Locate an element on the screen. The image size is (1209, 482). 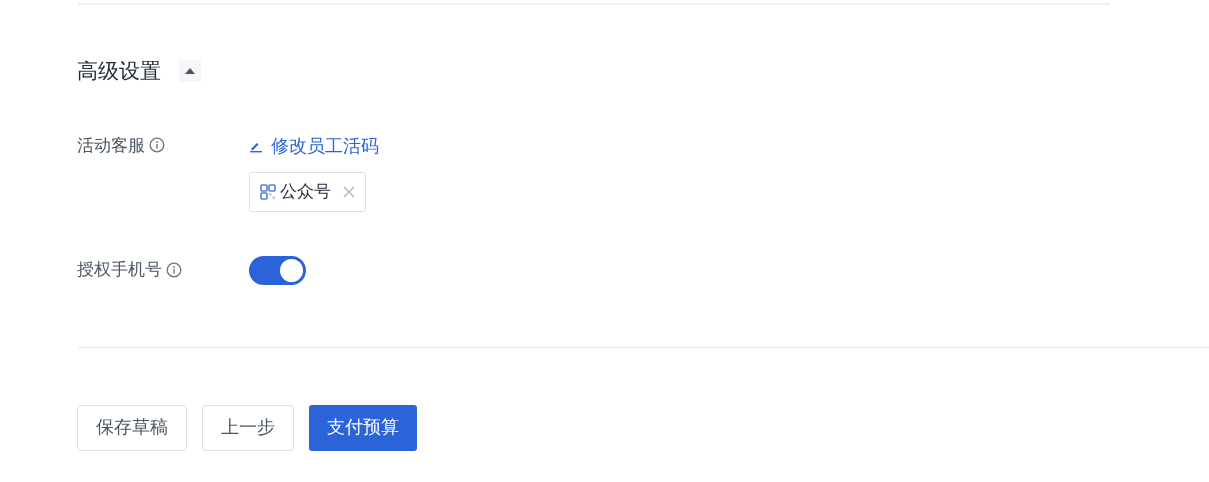
field-label: 授权手机号 is located at coordinates (119, 270).